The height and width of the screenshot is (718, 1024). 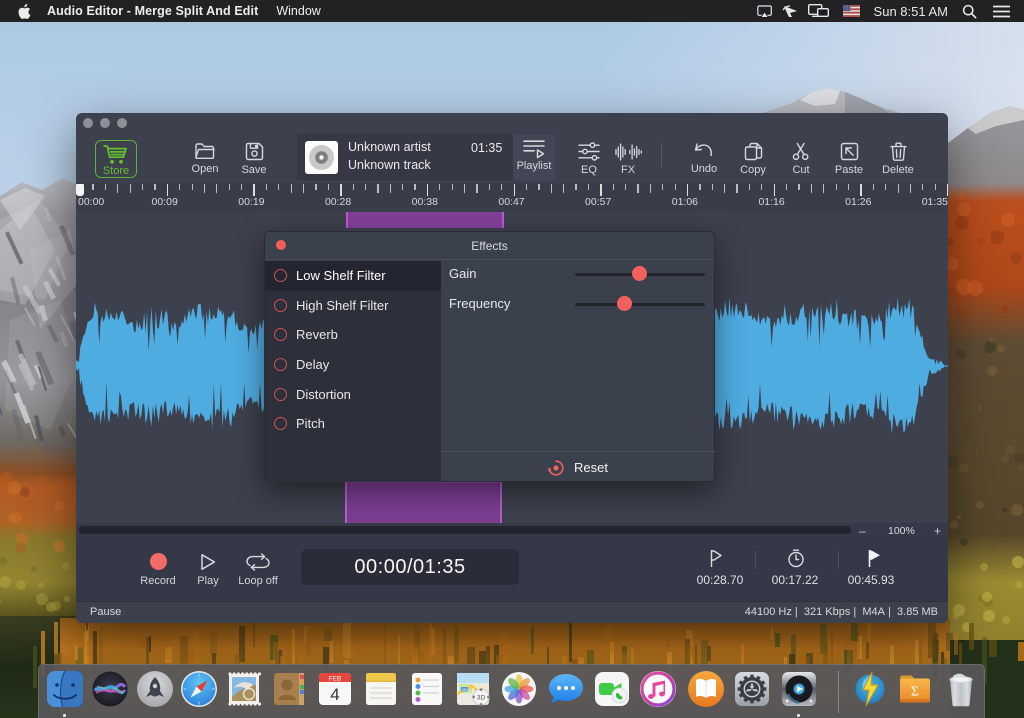 What do you see at coordinates (334, 694) in the screenshot?
I see `svg-text: 4` at bounding box center [334, 694].